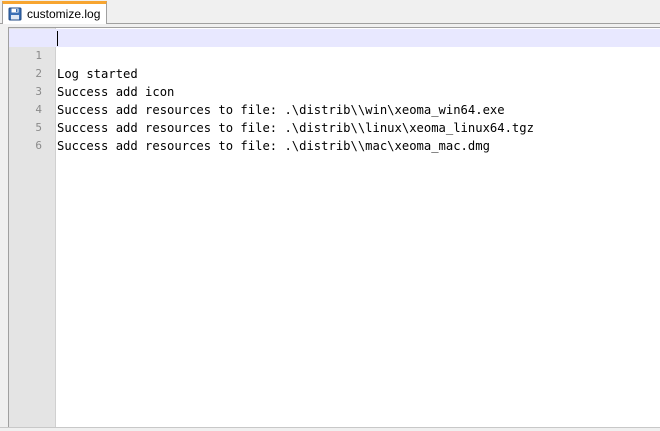 The height and width of the screenshot is (431, 660). What do you see at coordinates (64, 14) in the screenshot?
I see `tab-label: customize.log` at bounding box center [64, 14].